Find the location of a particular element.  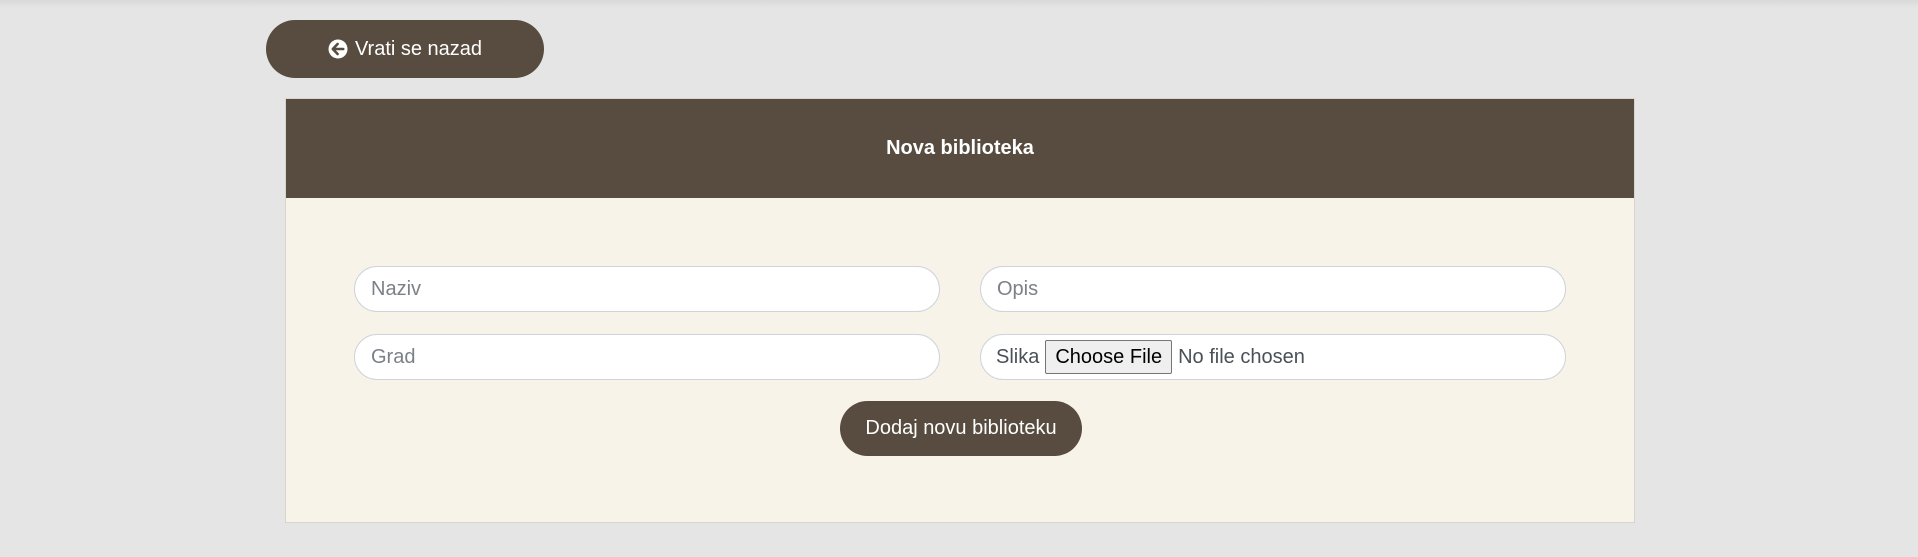

back-button-label: Vrati se nazad is located at coordinates (418, 48).